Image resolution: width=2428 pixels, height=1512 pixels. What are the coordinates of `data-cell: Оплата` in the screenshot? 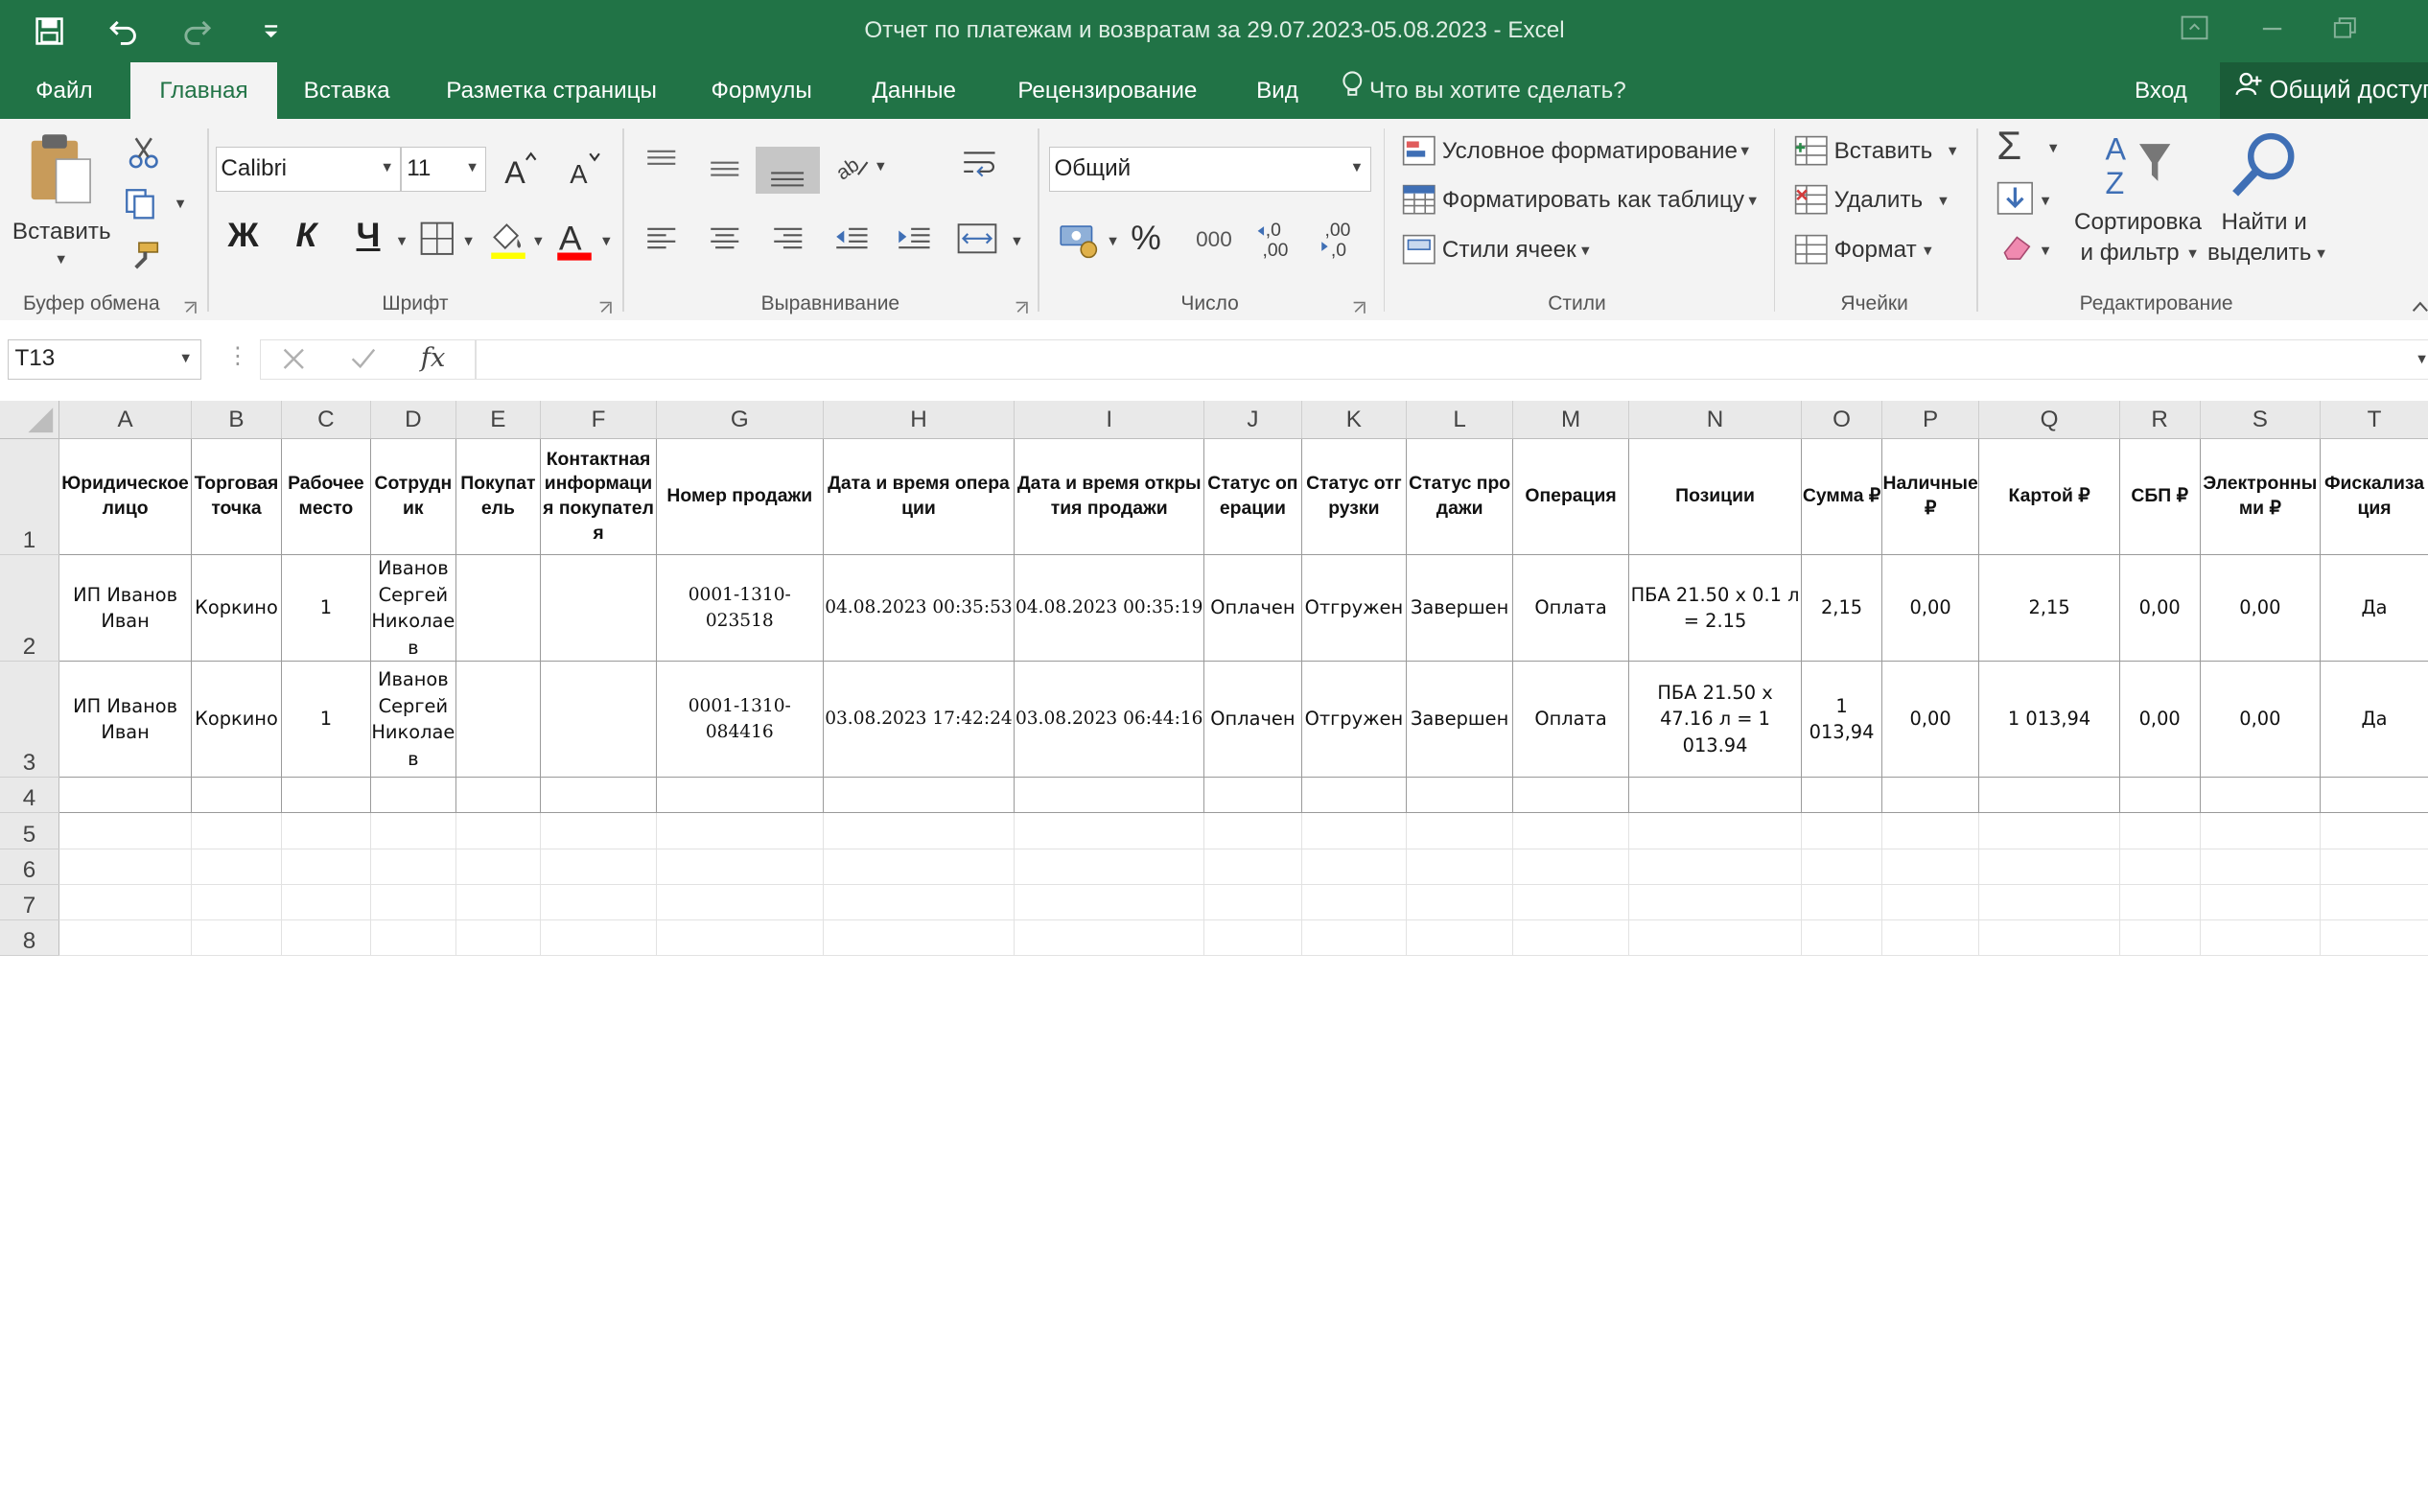 It's located at (1570, 720).